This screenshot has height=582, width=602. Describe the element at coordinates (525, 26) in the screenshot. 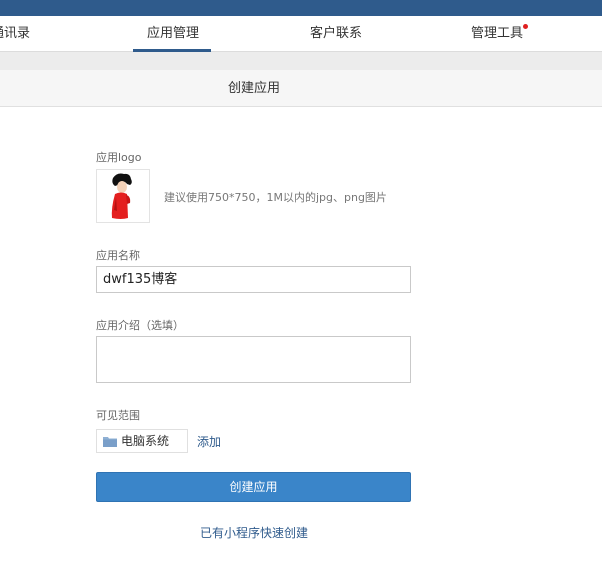

I see `notification-badge` at that location.